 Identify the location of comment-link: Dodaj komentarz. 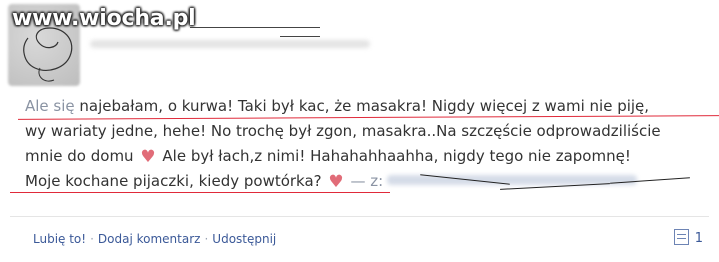
(149, 239).